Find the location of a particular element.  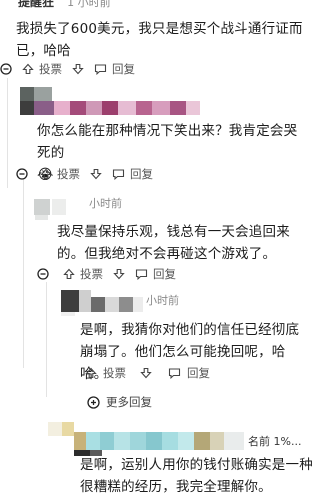

timestamp: 1 小时前 is located at coordinates (89, 4).